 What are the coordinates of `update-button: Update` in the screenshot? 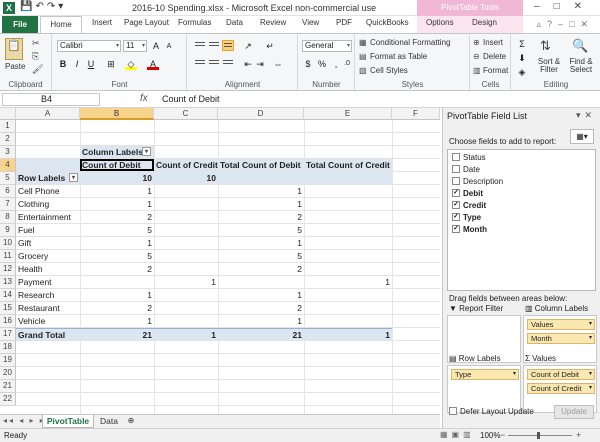 It's located at (574, 412).